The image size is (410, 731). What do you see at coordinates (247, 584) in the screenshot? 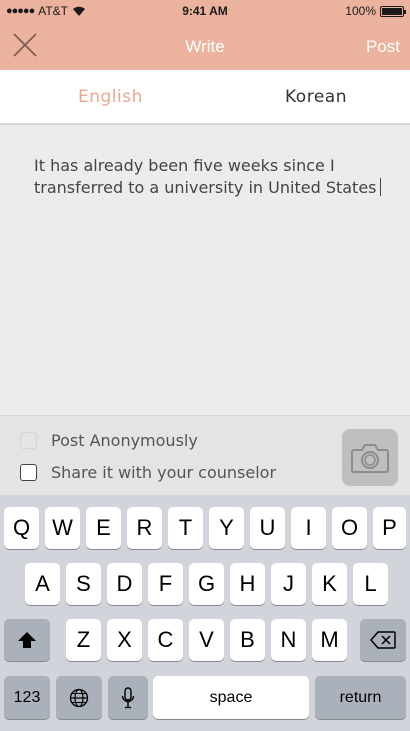
I see `key-h: H` at bounding box center [247, 584].